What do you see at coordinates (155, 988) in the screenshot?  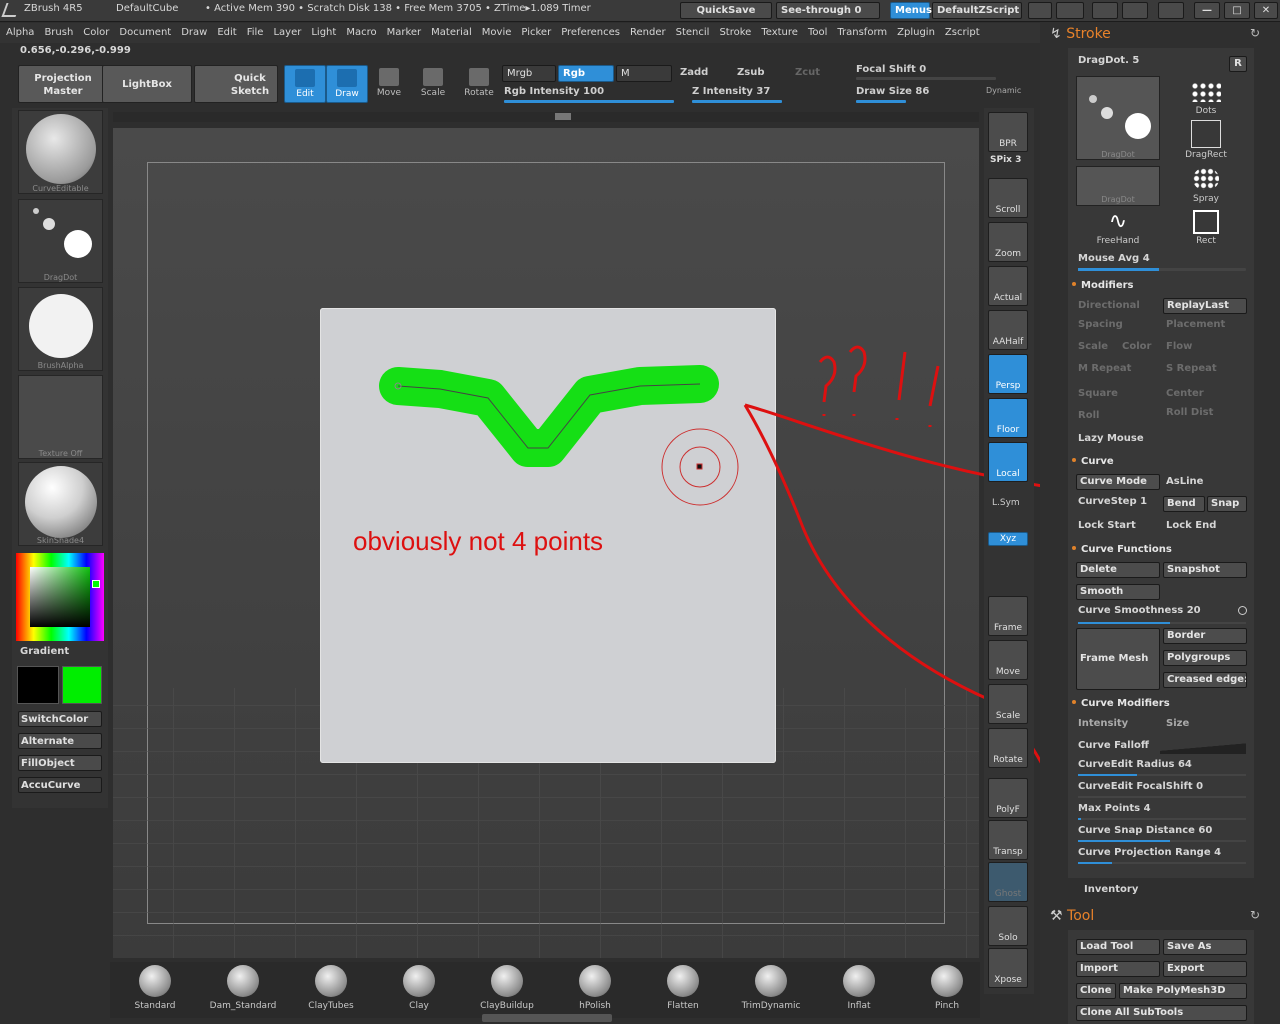 I see `brush-standard: Standard` at bounding box center [155, 988].